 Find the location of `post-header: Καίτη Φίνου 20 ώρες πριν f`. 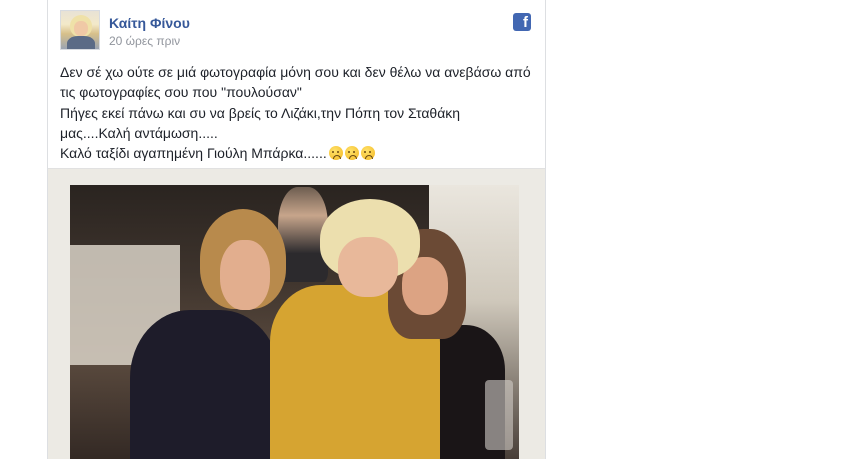

post-header: Καίτη Φίνου 20 ώρες πριν f is located at coordinates (296, 31).